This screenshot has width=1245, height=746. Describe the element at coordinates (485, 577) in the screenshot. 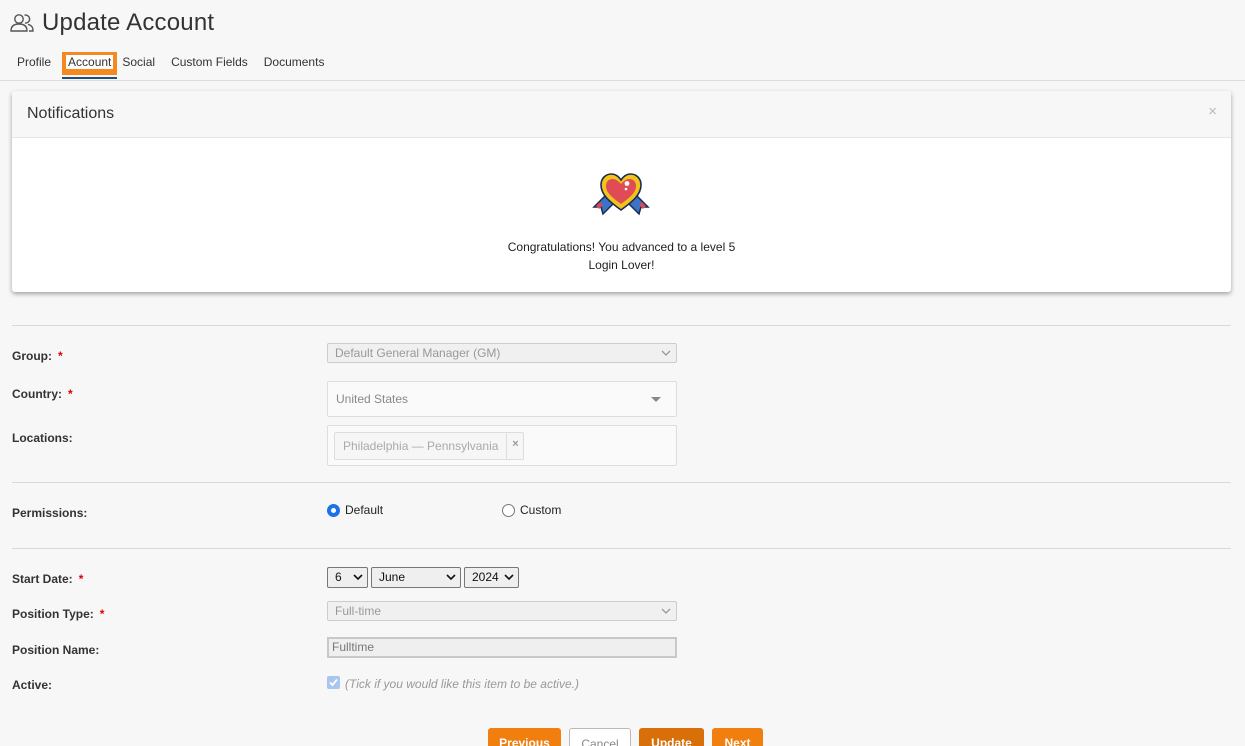

I see `start-year-value: 2024` at that location.